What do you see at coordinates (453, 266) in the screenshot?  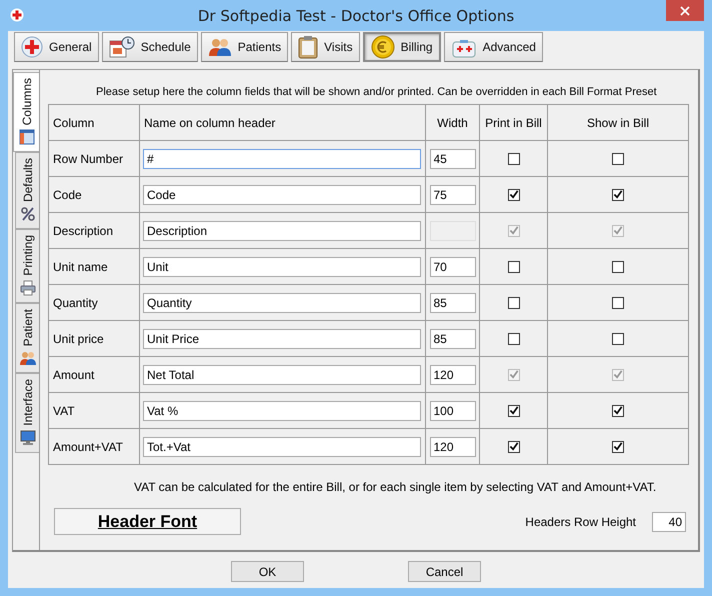 I see `input-field: 70` at bounding box center [453, 266].